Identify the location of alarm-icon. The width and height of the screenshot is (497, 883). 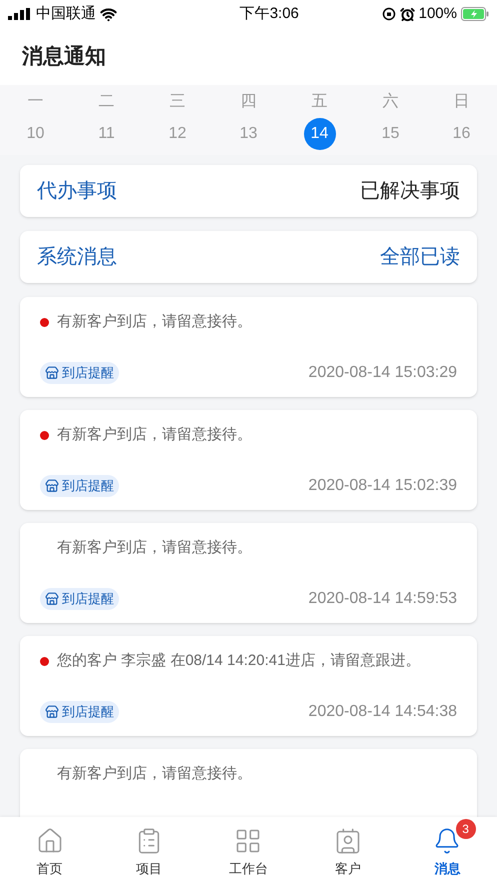
(407, 14).